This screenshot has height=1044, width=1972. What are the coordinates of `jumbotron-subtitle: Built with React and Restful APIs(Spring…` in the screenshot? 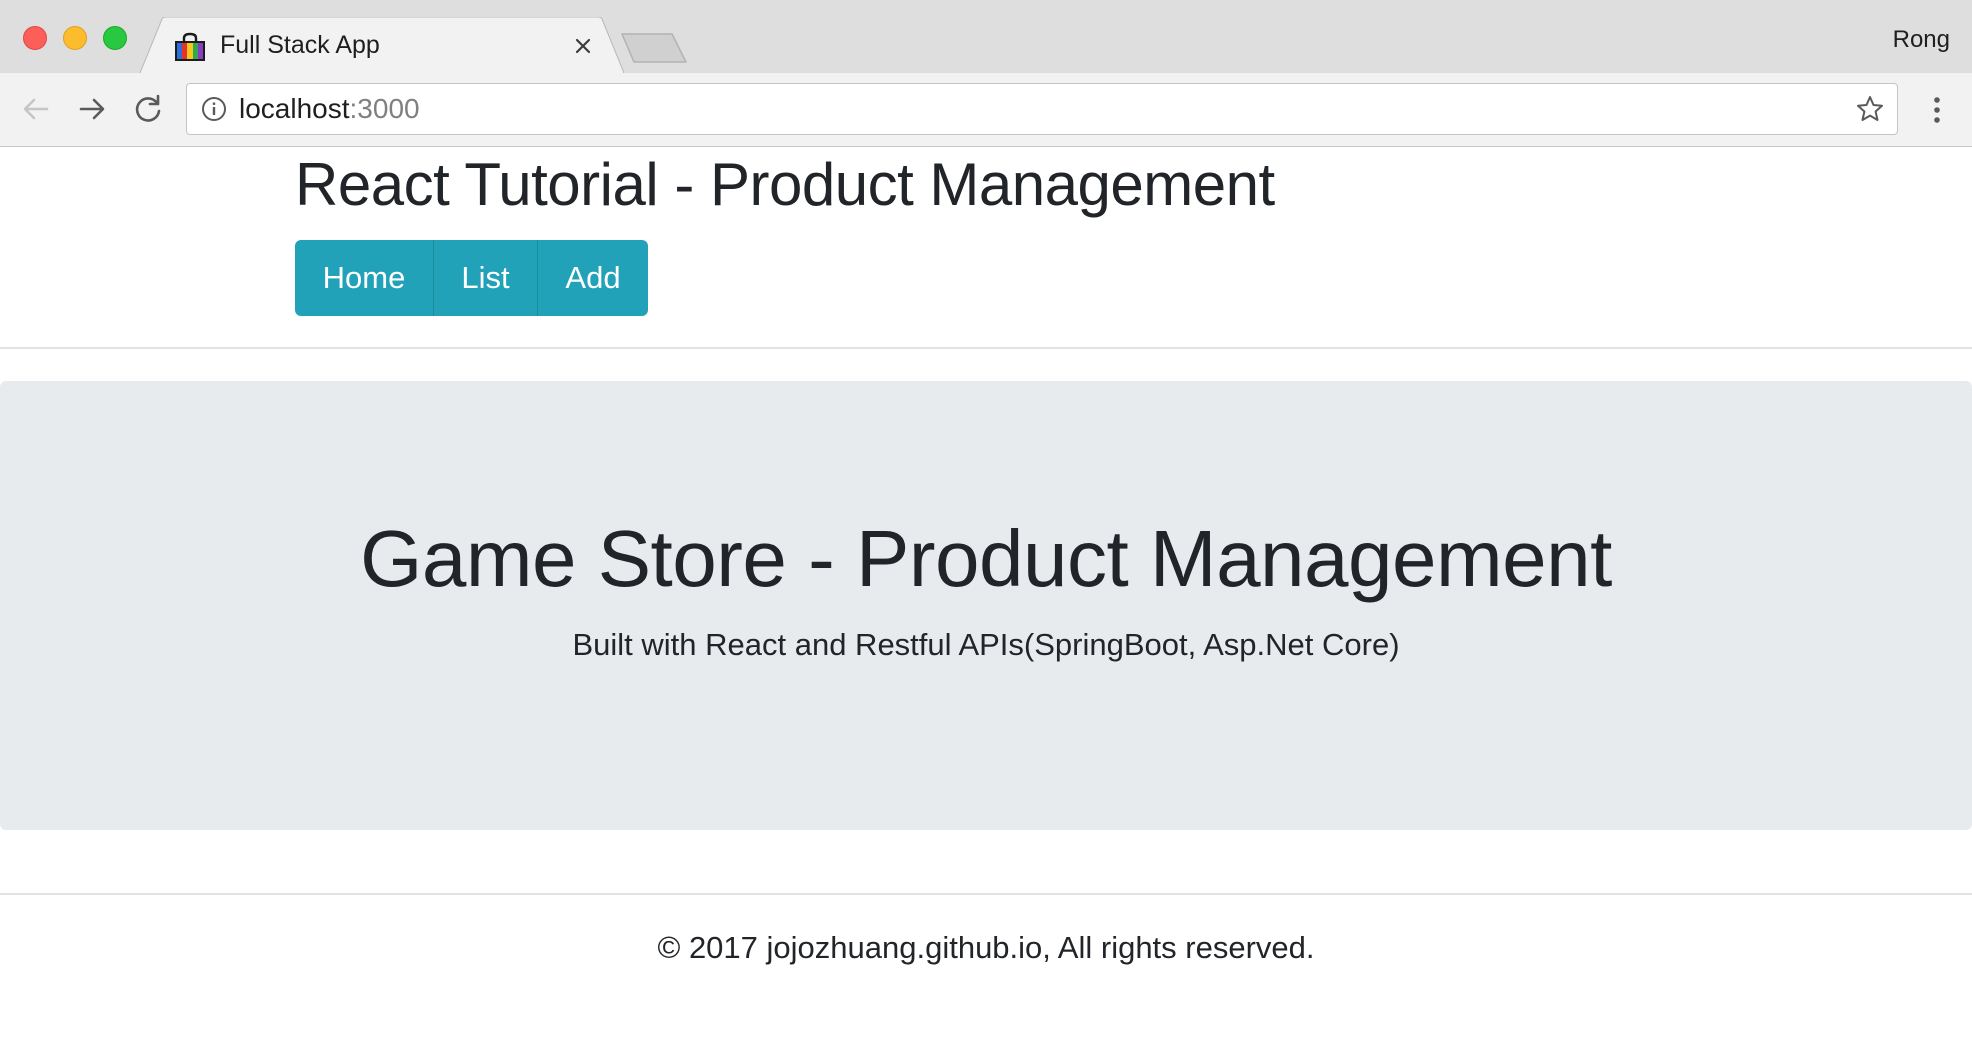 It's located at (986, 644).